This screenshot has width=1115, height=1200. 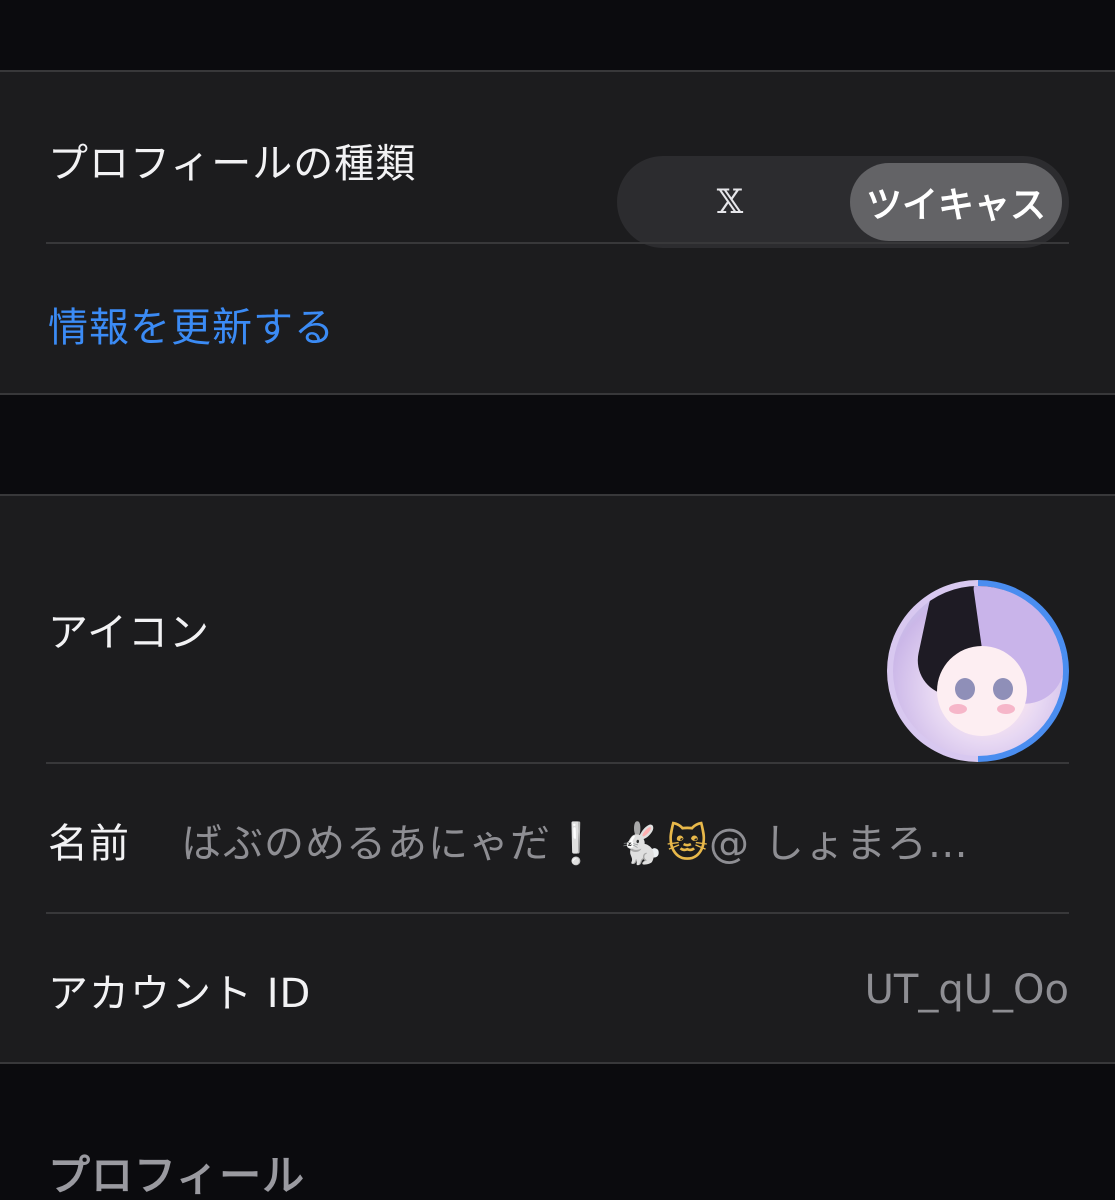 What do you see at coordinates (688, 844) in the screenshot?
I see `cat-emoji-icon: 🐱` at bounding box center [688, 844].